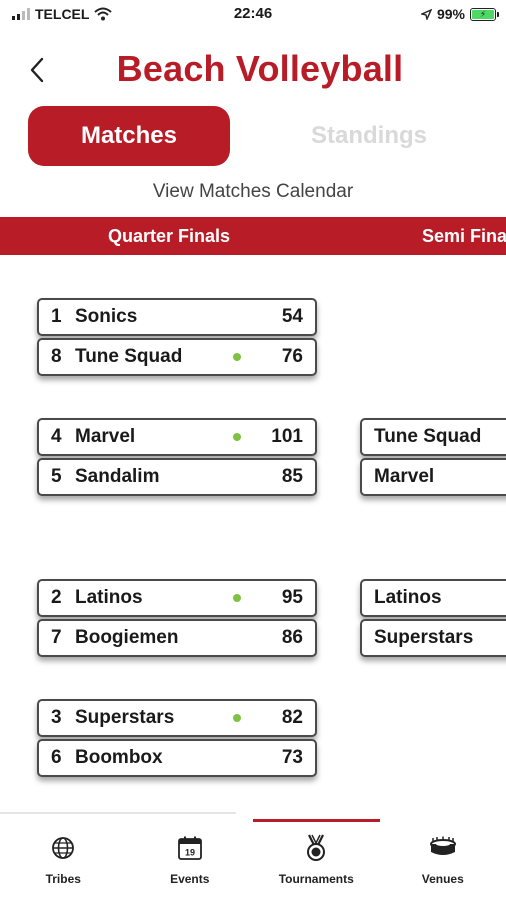 This screenshot has width=506, height=900. What do you see at coordinates (177, 598) in the screenshot?
I see `team-row: 2 Latinos 95` at bounding box center [177, 598].